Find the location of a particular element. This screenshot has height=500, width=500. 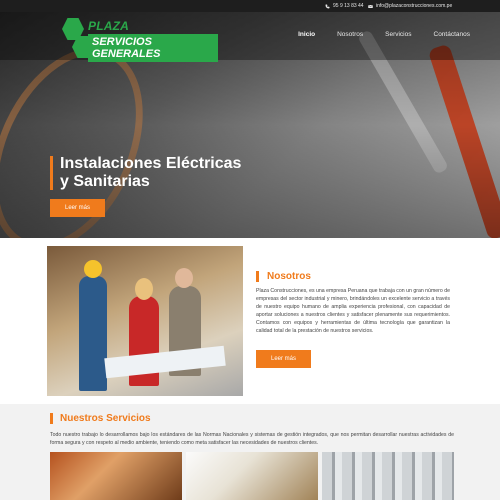

nav-item-nosotros: Nosotros is located at coordinates (350, 34).